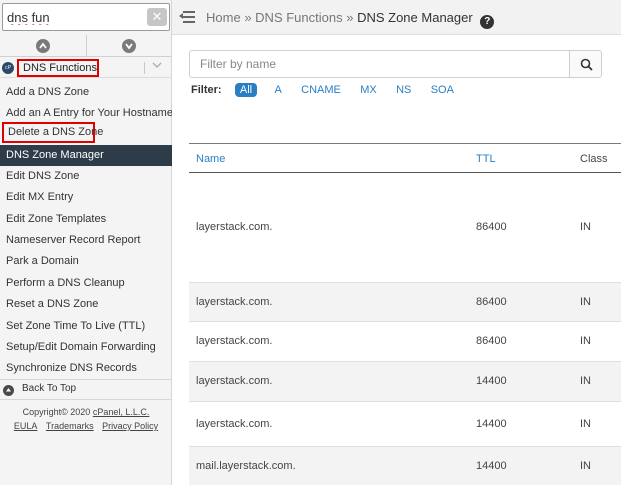 This screenshot has width=621, height=485. I want to click on filter-all: All, so click(246, 89).